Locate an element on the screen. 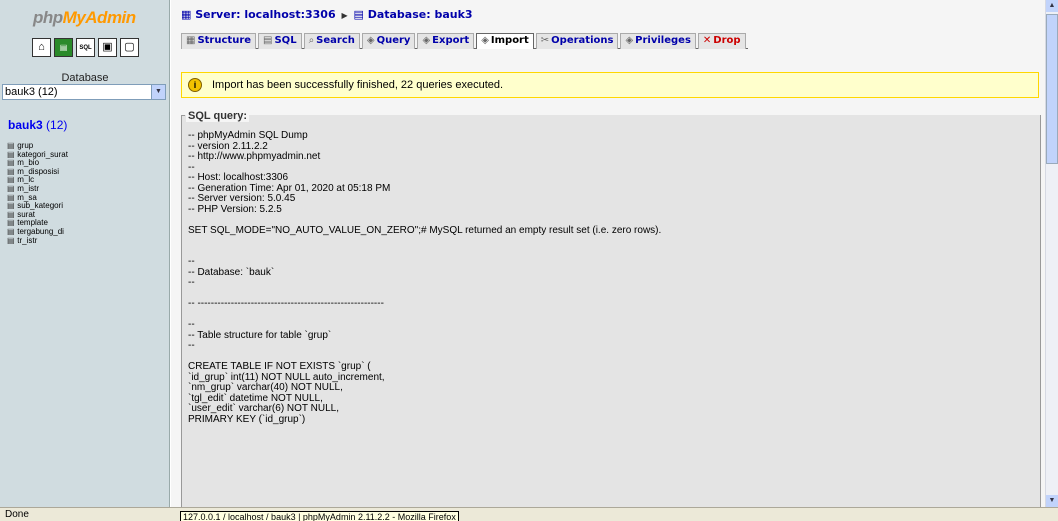 The image size is (1058, 521). table-list-item: ▤ tr_istr is located at coordinates (37, 240).